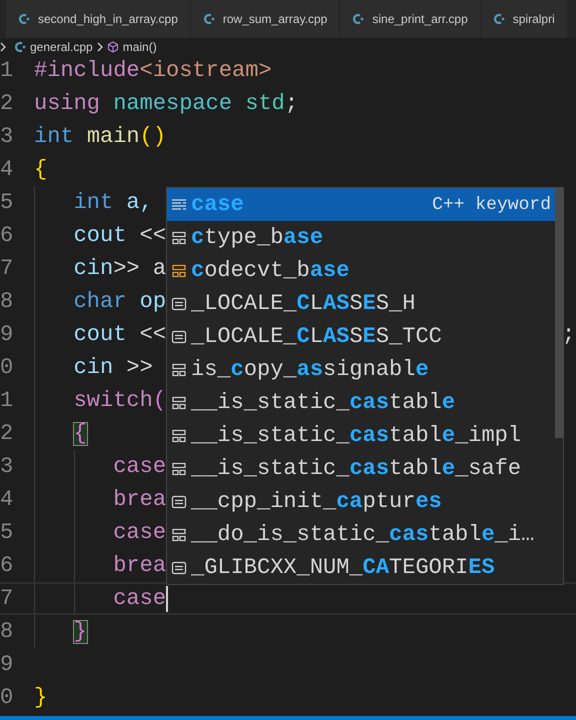  I want to click on code-token: cout, so click(100, 235).